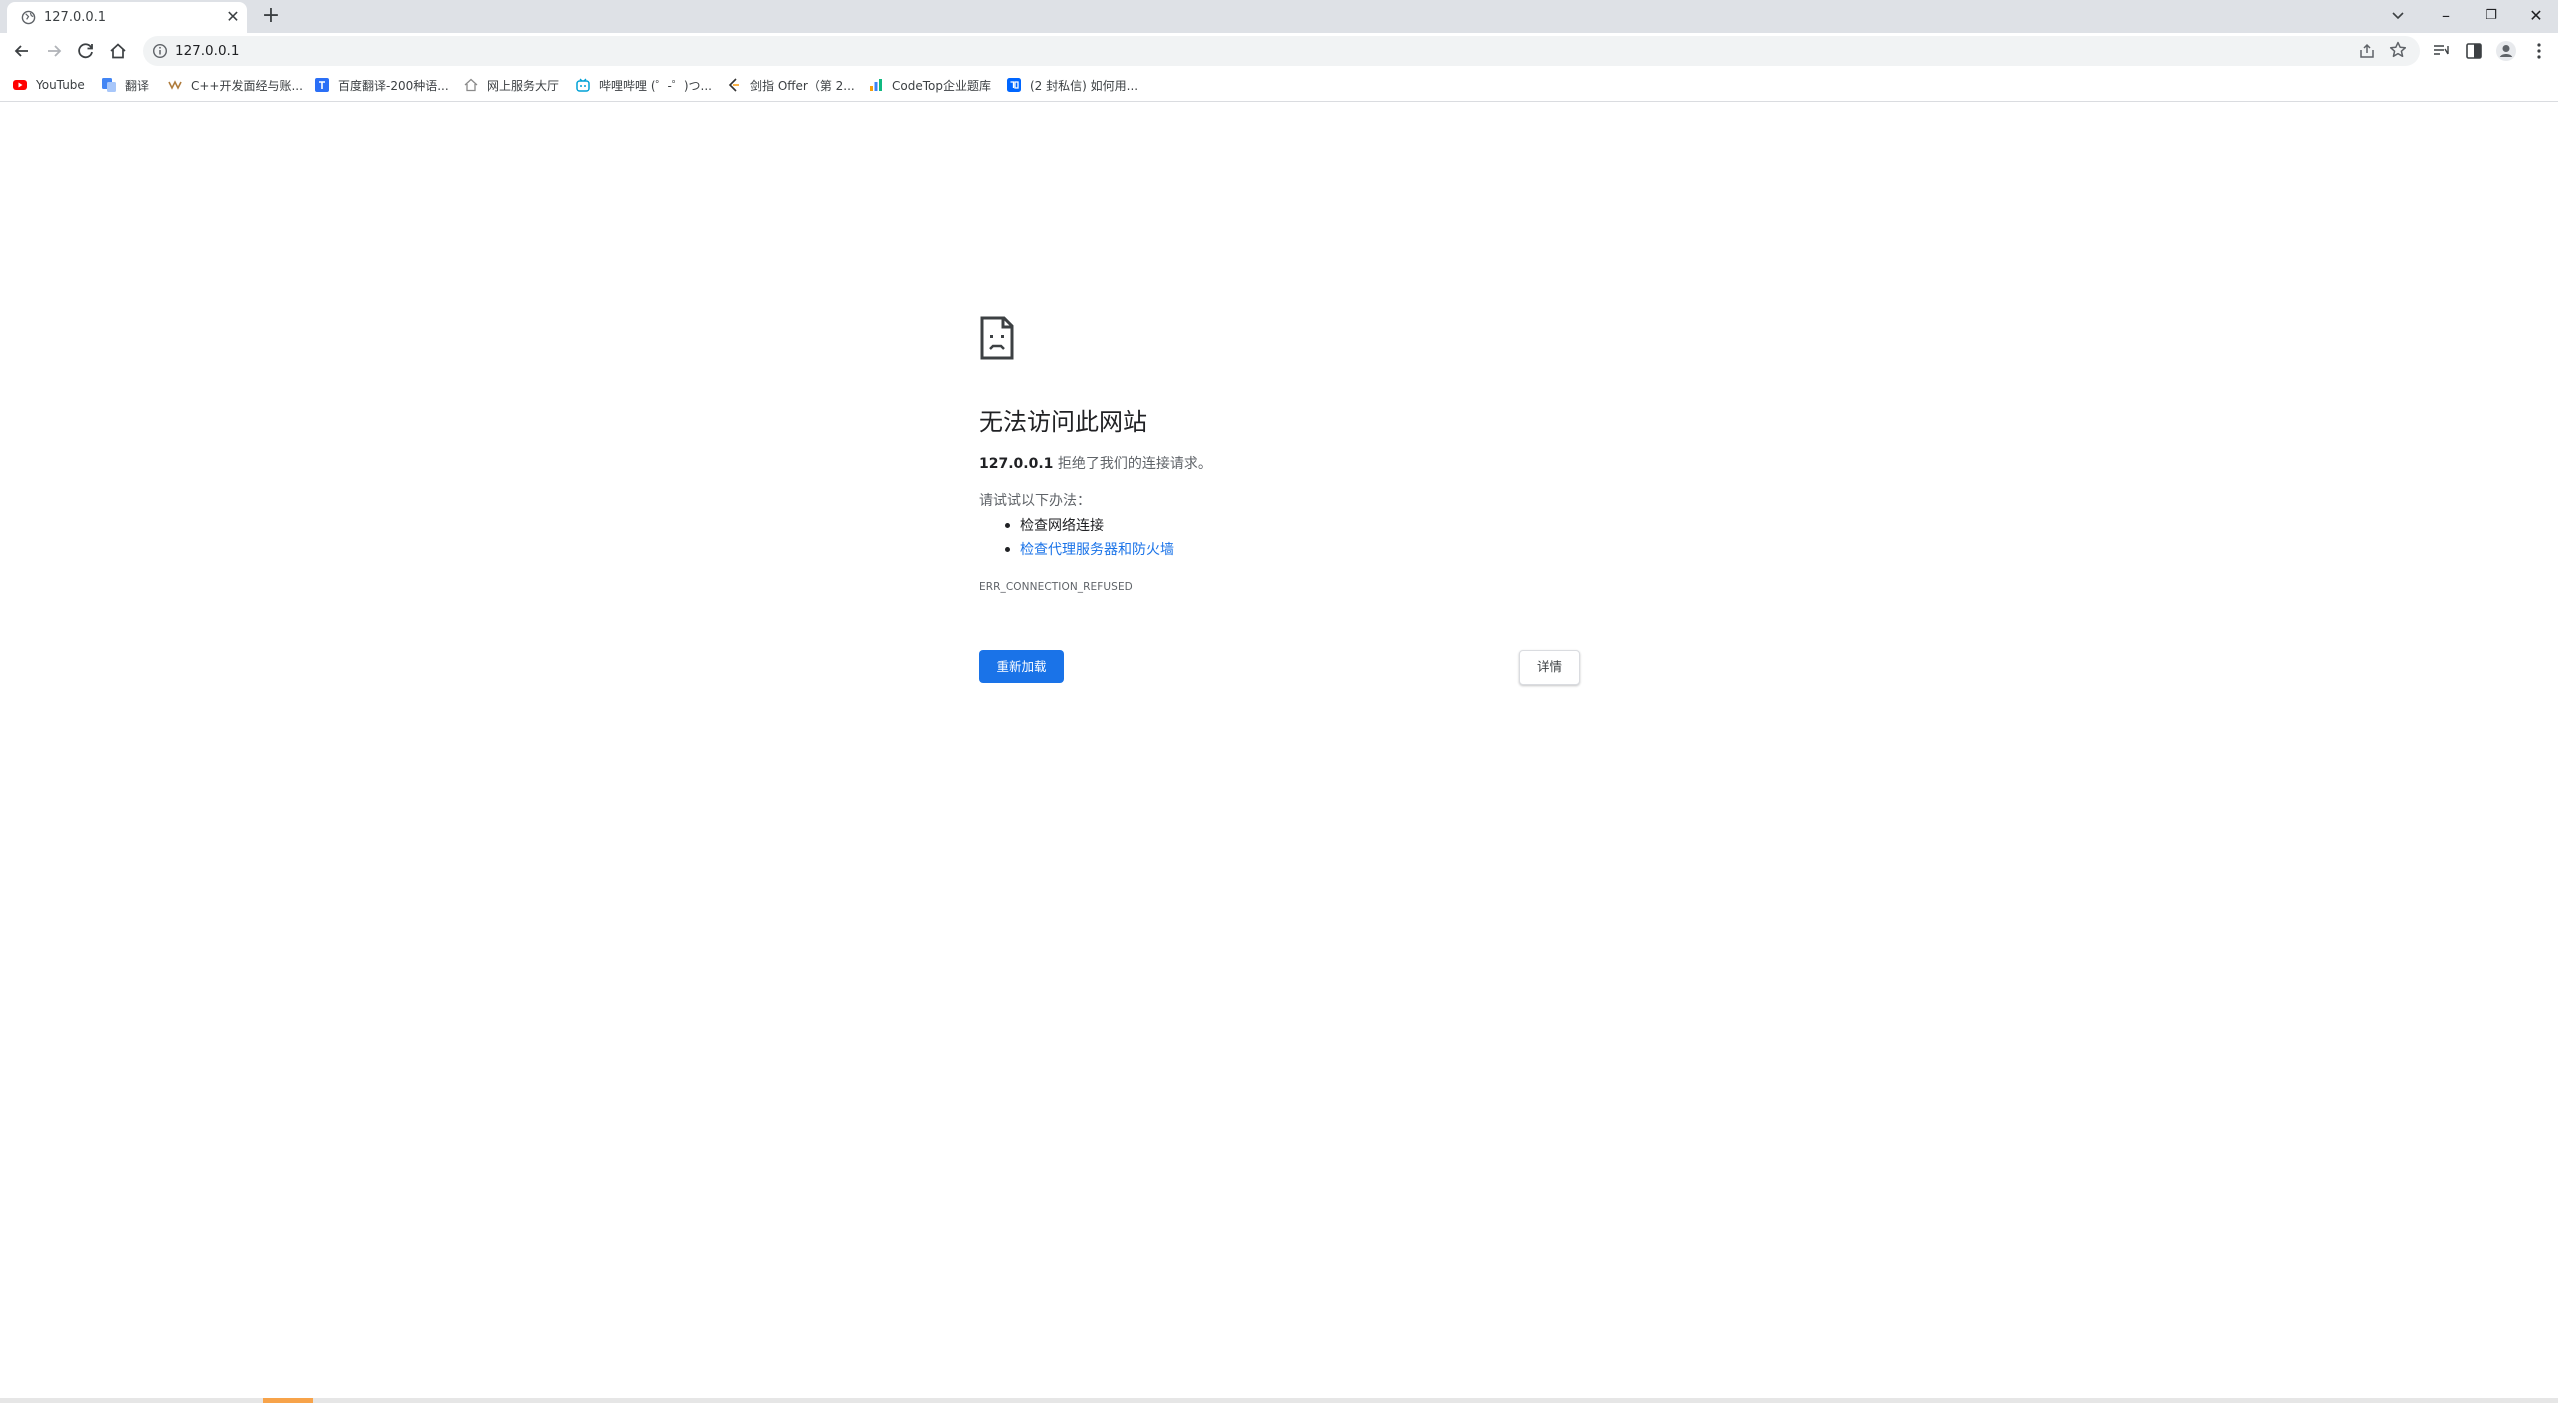 Image resolution: width=2558 pixels, height=1403 pixels. I want to click on reload-button: 重新加载, so click(1021, 666).